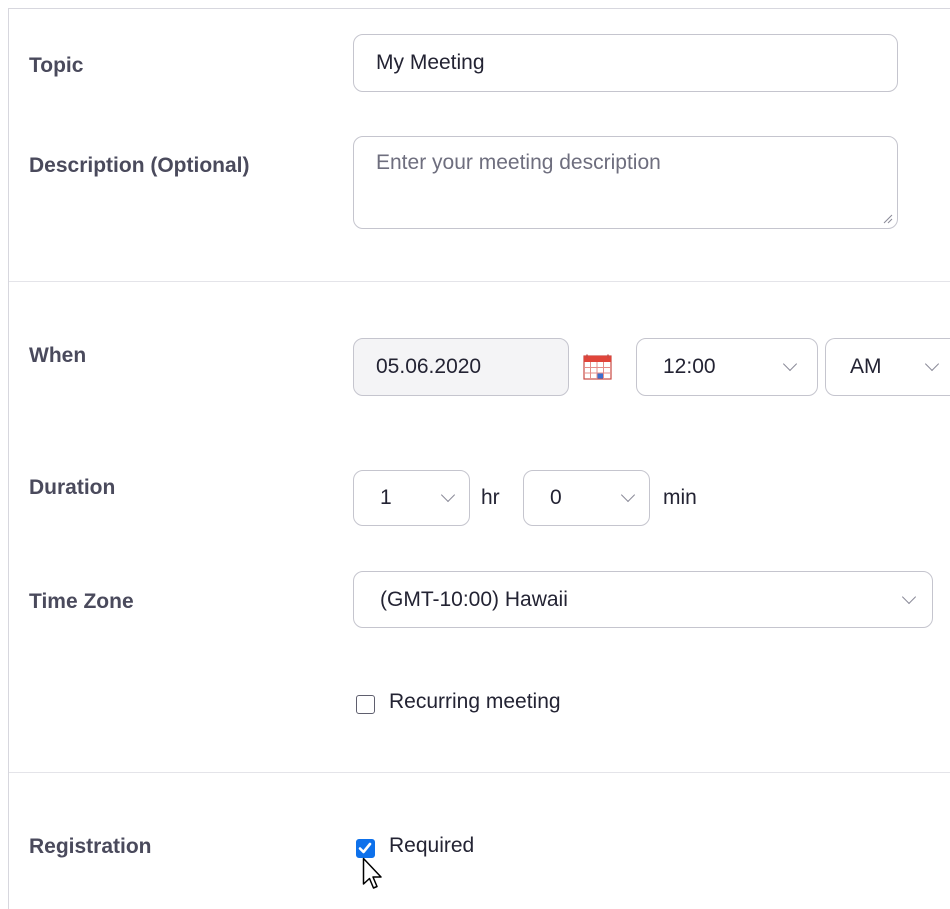  I want to click on mouse-pointer-icon, so click(372, 873).